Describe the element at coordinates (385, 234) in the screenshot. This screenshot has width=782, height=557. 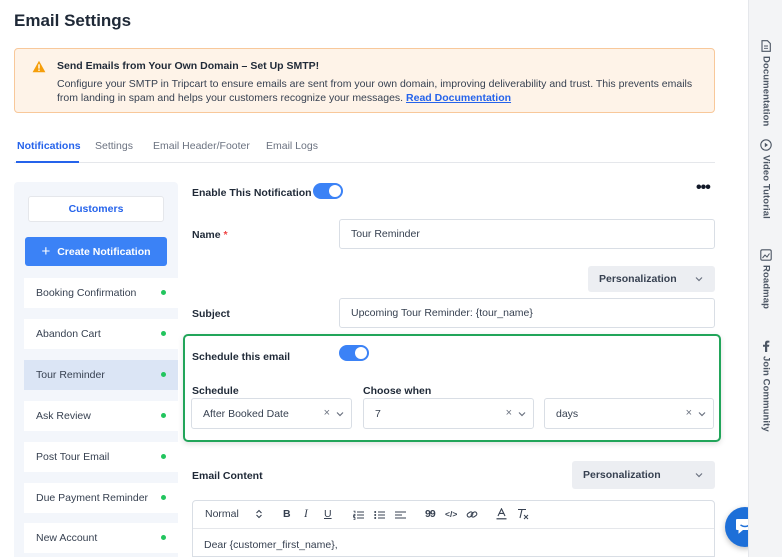
I see `name-input-value: Tour Reminder` at that location.